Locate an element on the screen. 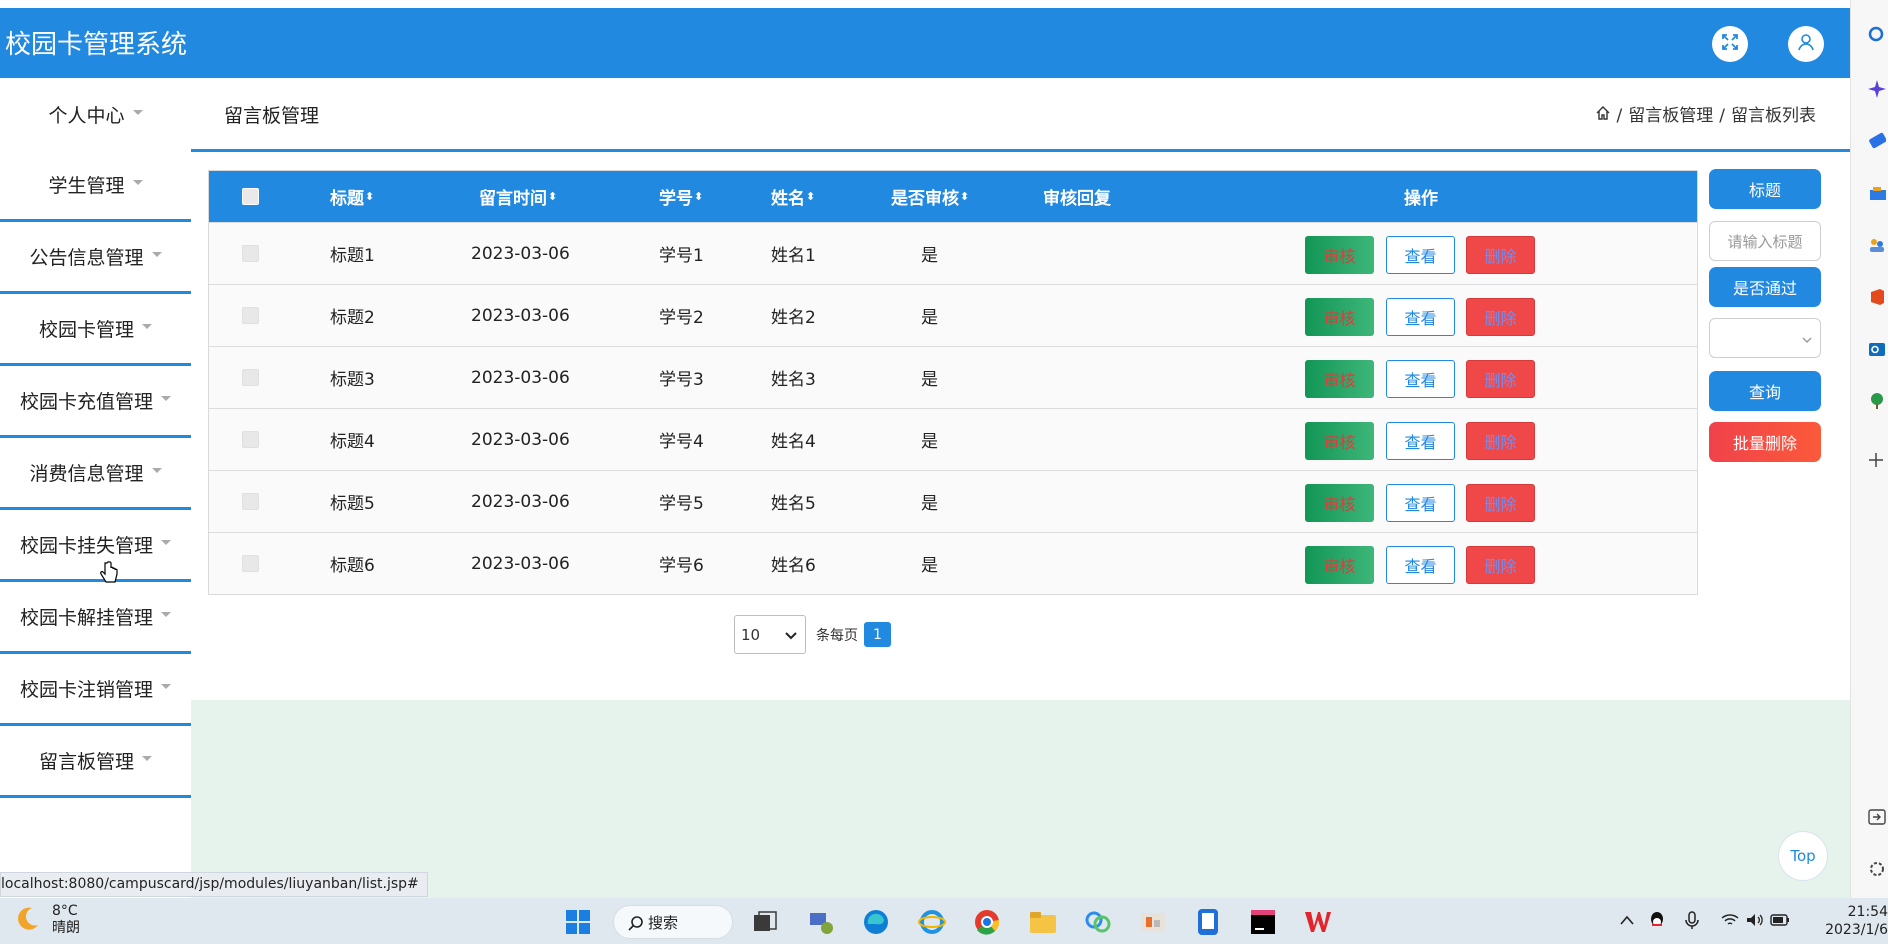  sidebar-item-message-board: 留言板管理 is located at coordinates (95, 762).